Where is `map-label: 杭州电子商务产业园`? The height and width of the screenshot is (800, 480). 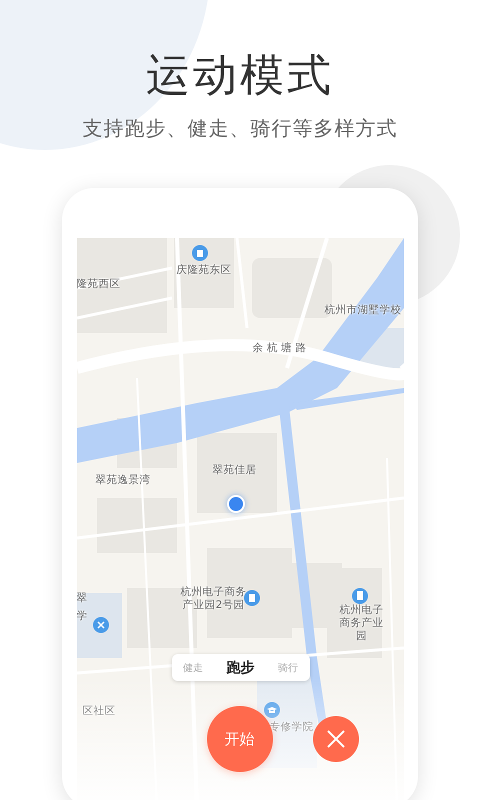 map-label: 杭州电子商务产业园 is located at coordinates (361, 623).